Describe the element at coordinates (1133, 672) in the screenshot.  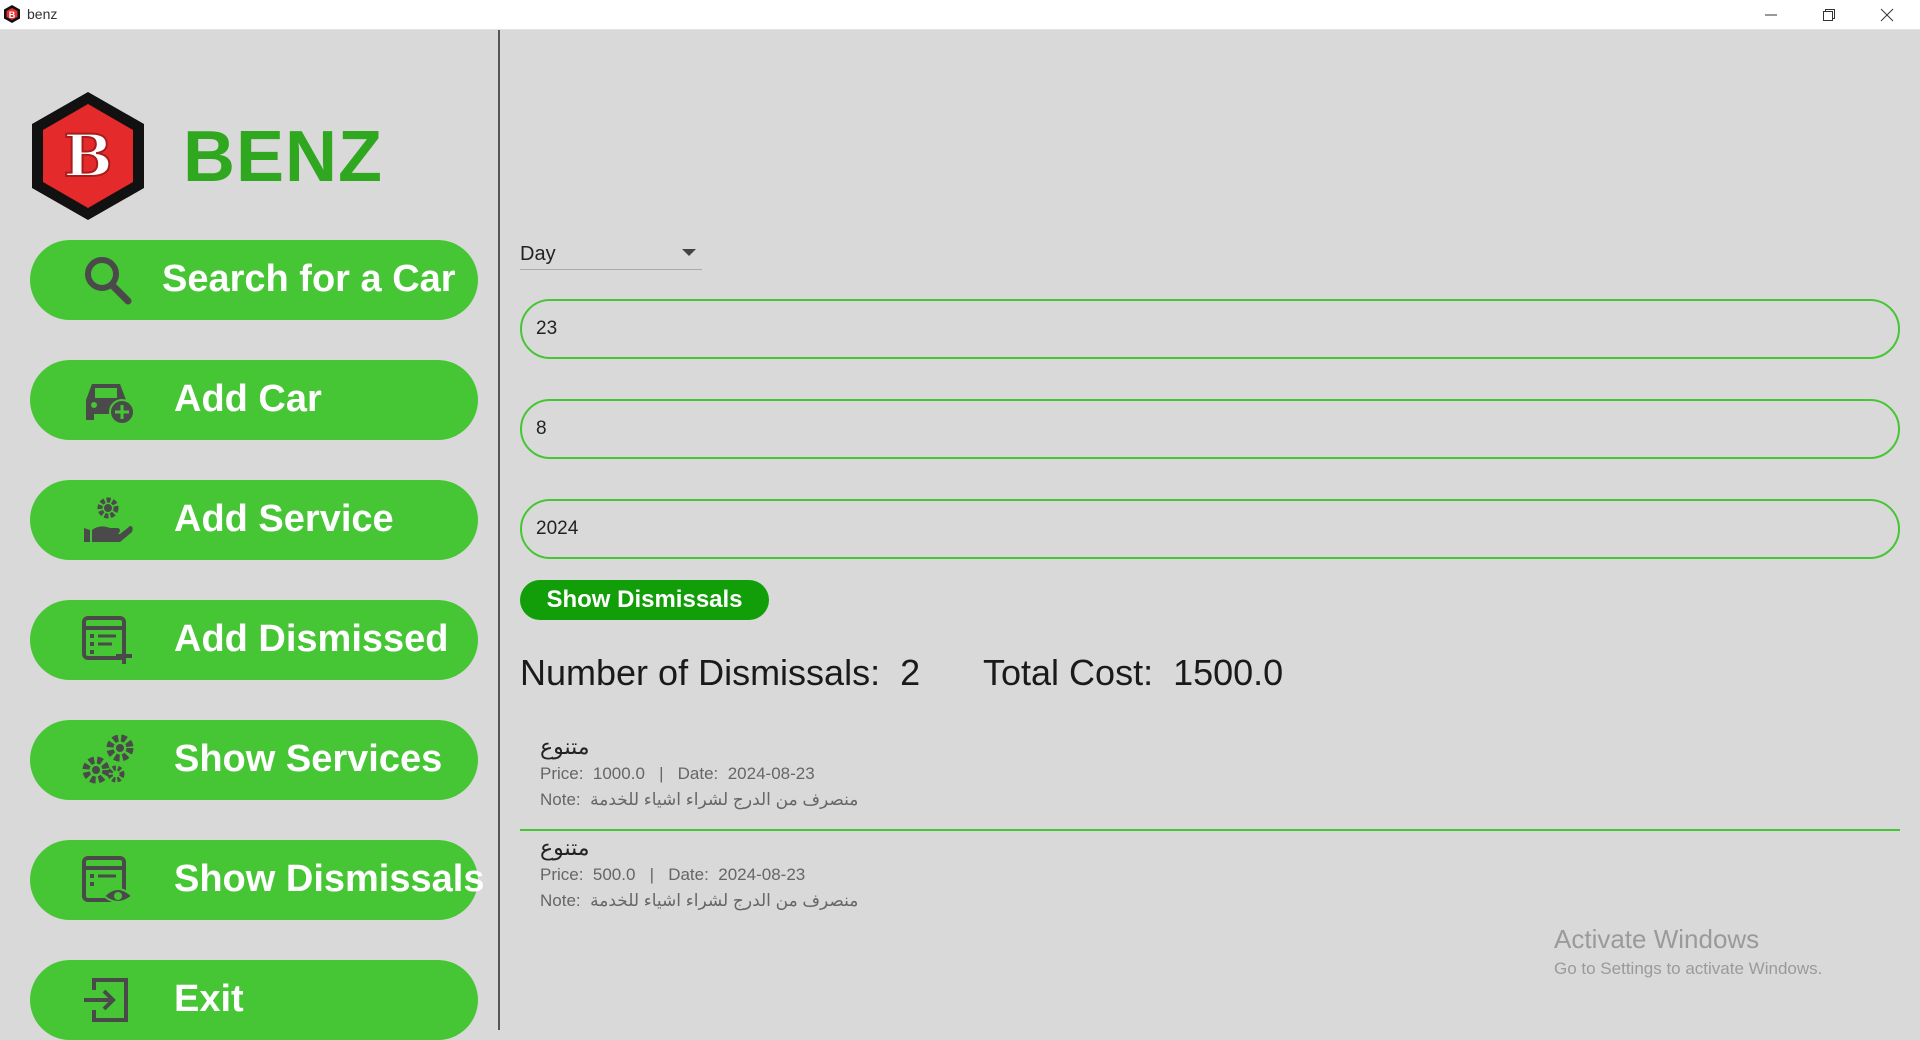
I see `total-cost: Total Cost: 1500.0` at that location.